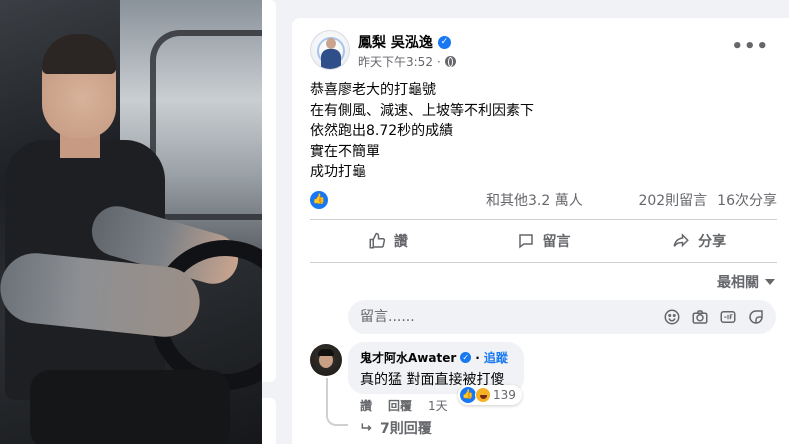  Describe the element at coordinates (438, 405) in the screenshot. I see `comment-time: 1天` at that location.